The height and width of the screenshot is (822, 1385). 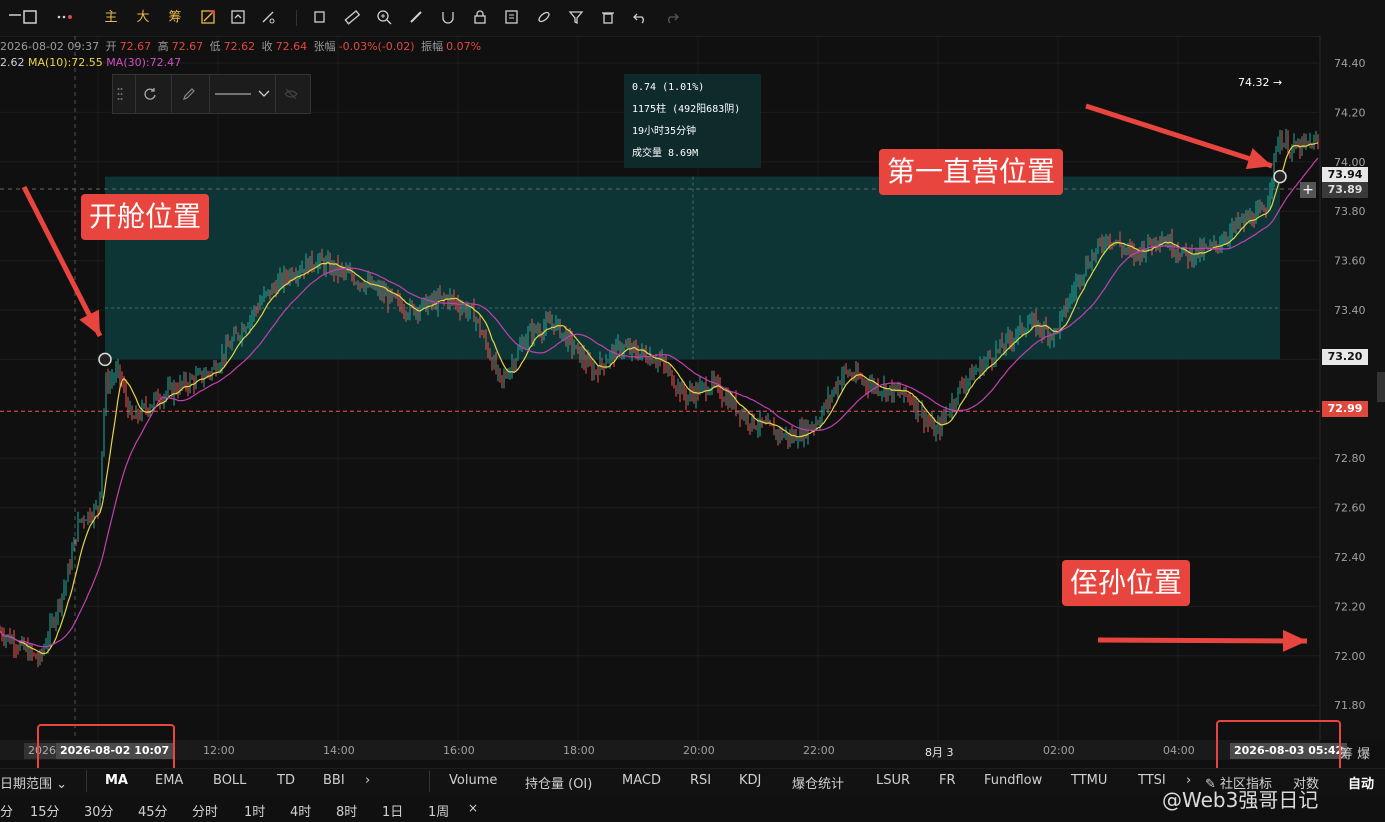 I want to click on redo-icon, so click(x=673, y=18).